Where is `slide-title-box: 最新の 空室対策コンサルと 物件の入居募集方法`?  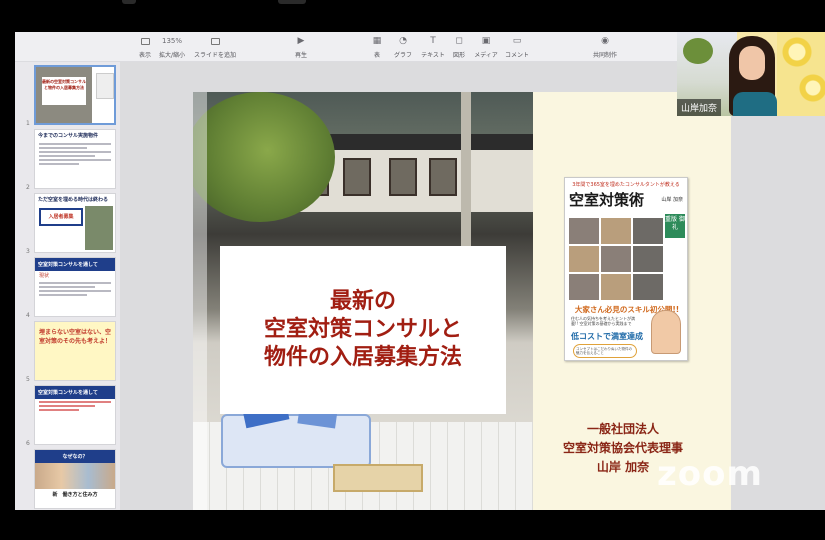 slide-title-box: 最新の 空室対策コンサルと 物件の入居募集方法 is located at coordinates (363, 330).